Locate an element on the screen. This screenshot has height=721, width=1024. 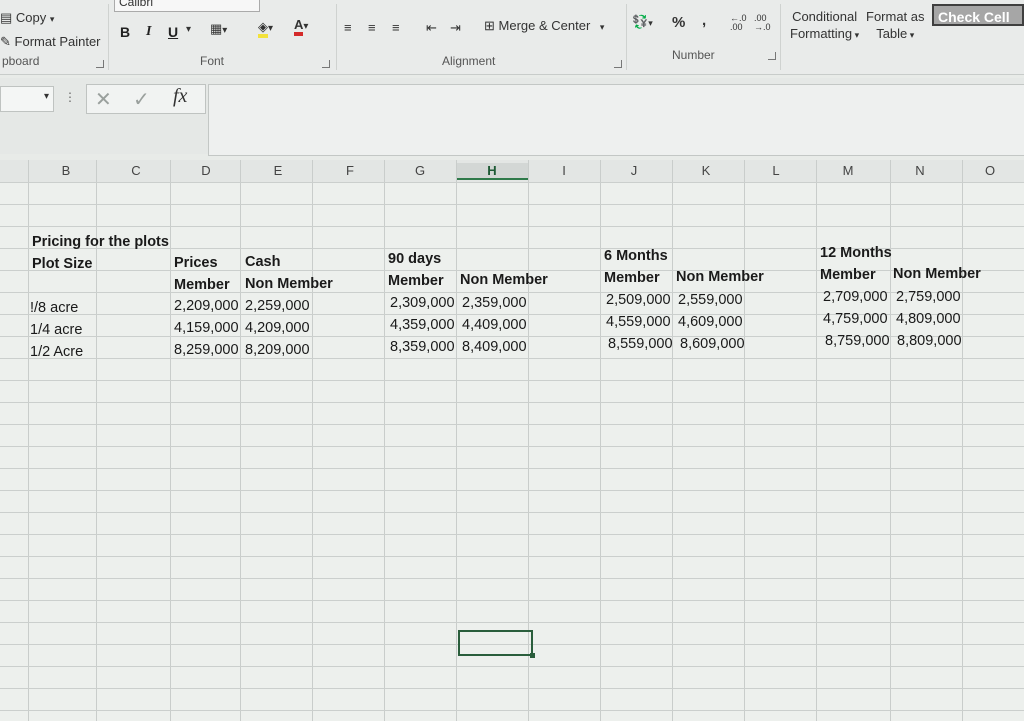
column-header-g: G is located at coordinates (420, 170).